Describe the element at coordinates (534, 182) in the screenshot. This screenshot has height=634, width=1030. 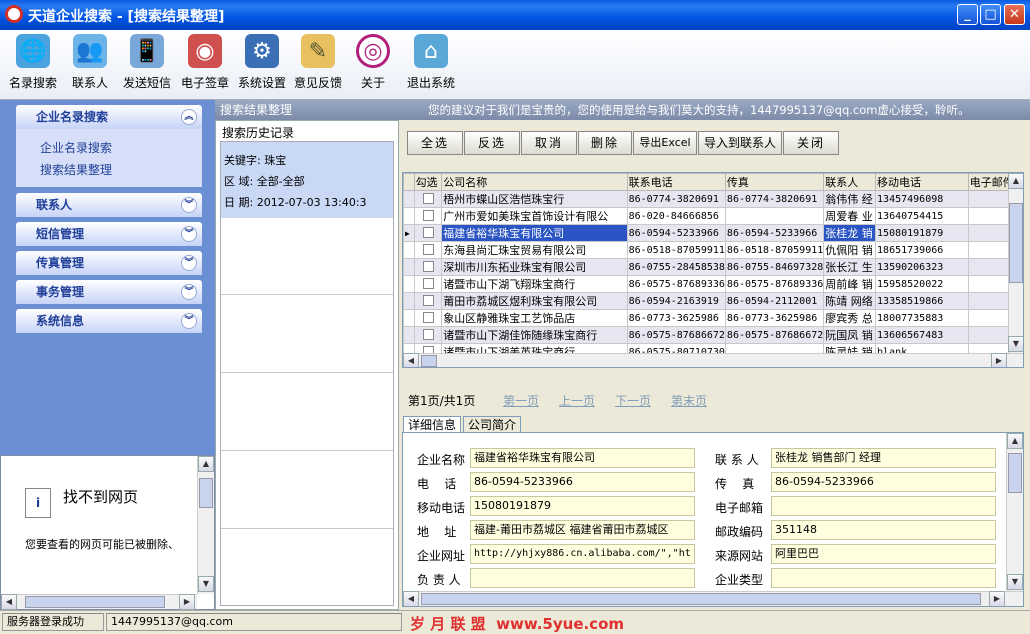
I see `column-header-company: 公司名称` at that location.